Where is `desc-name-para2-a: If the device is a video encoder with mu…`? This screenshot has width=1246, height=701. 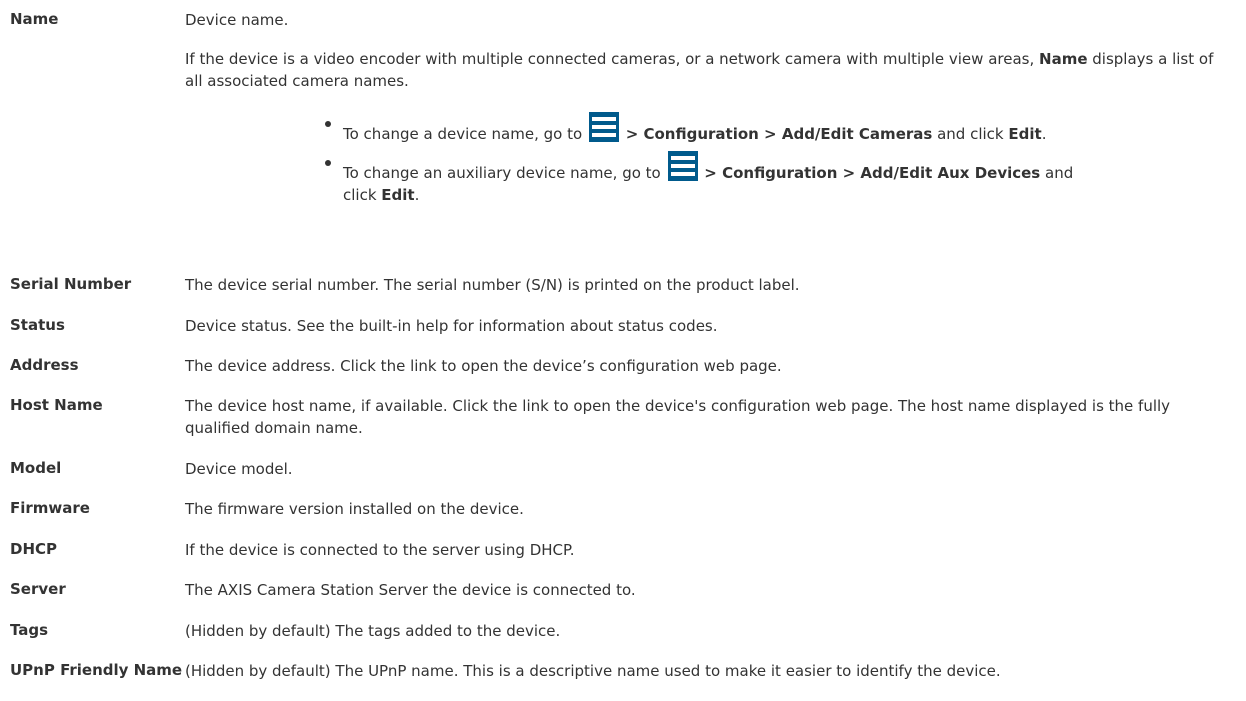
desc-name-para2-a: If the device is a video encoder with mu… is located at coordinates (610, 59).